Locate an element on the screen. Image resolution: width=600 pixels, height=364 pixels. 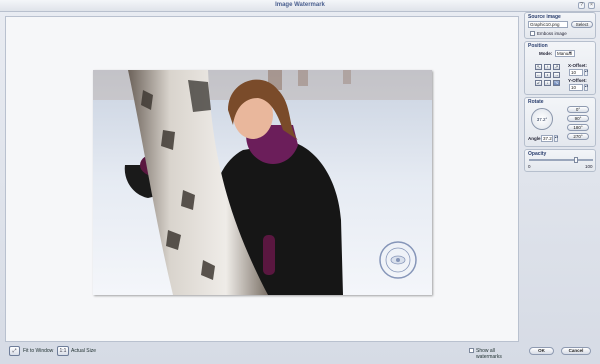
mode-select: Manual is located at coordinates (565, 53).